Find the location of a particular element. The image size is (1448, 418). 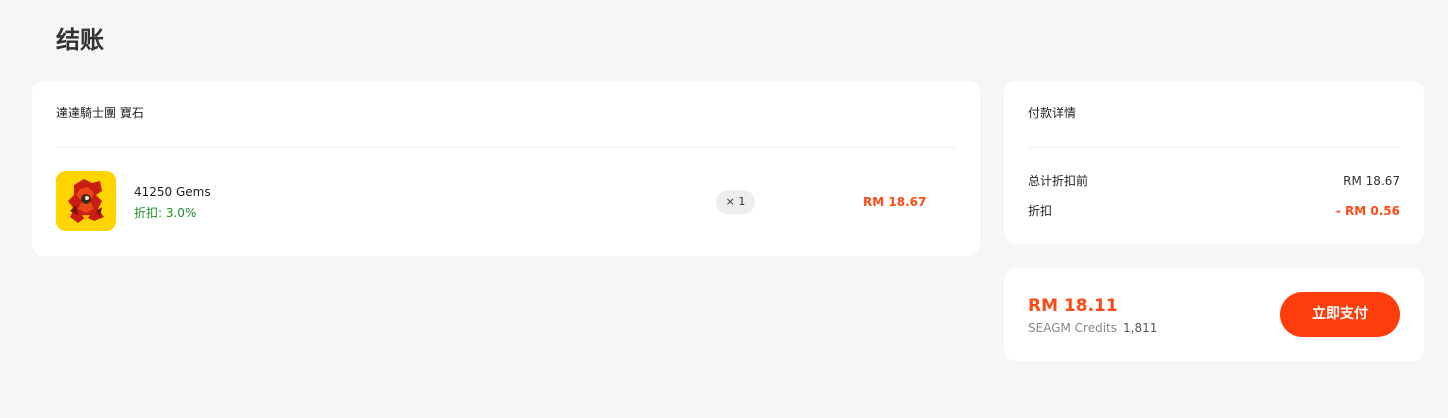

product-image is located at coordinates (86, 201).